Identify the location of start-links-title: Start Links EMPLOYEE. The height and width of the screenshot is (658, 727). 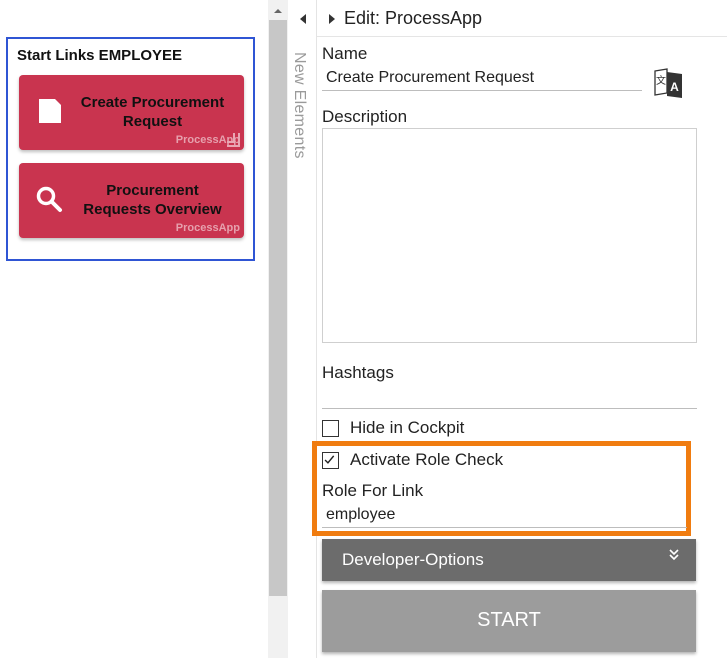
(100, 55).